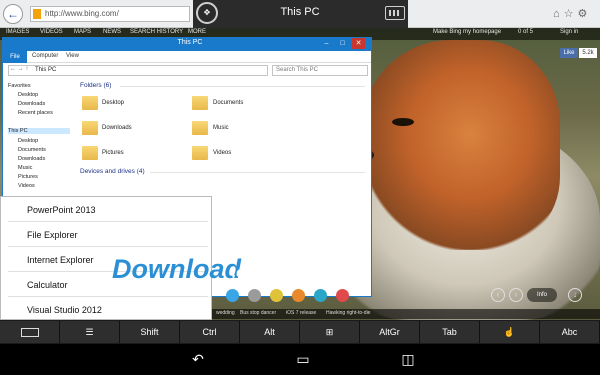 The width and height of the screenshot is (600, 375). Describe the element at coordinates (28, 141) in the screenshot. I see `nav-pc-desktop: Desktop` at that location.